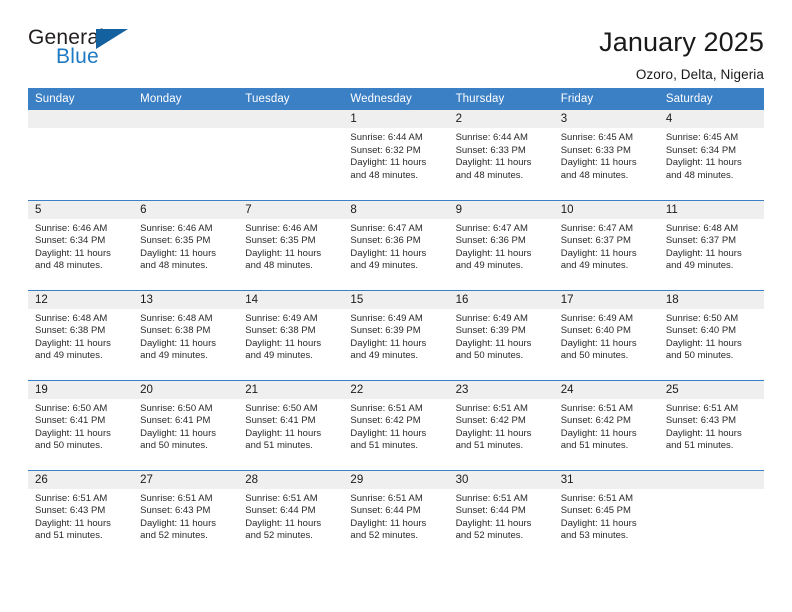  What do you see at coordinates (291, 99) in the screenshot?
I see `weekday-header-tuesday: Tuesday` at bounding box center [291, 99].